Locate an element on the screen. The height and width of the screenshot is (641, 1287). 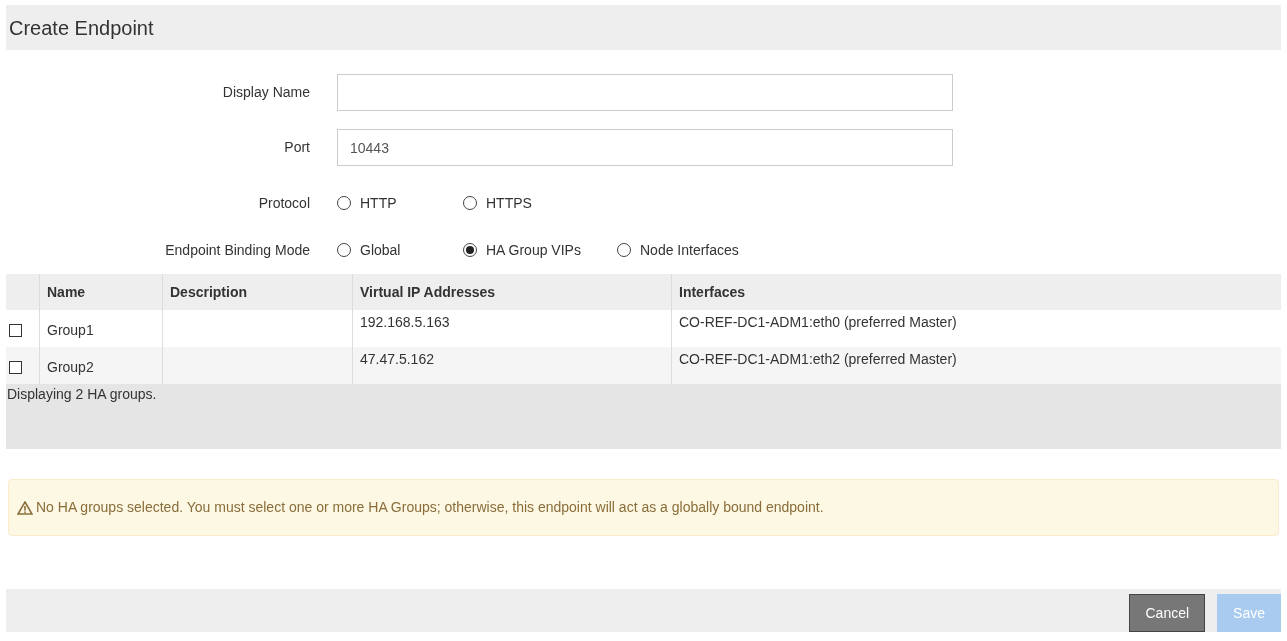
table-footer-text: Displaying 2 HA groups. is located at coordinates (82, 394).